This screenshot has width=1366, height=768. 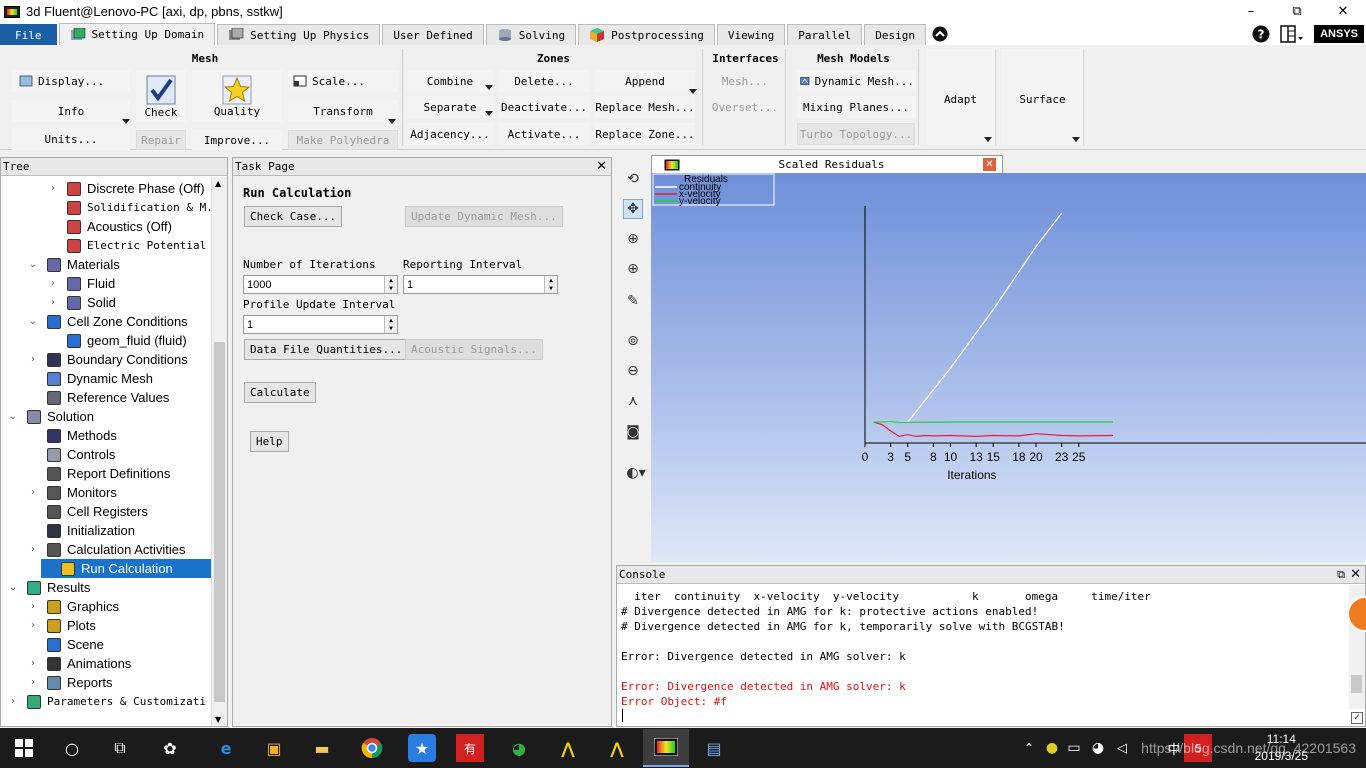 I want to click on tree-item: › Plots, so click(x=61, y=625).